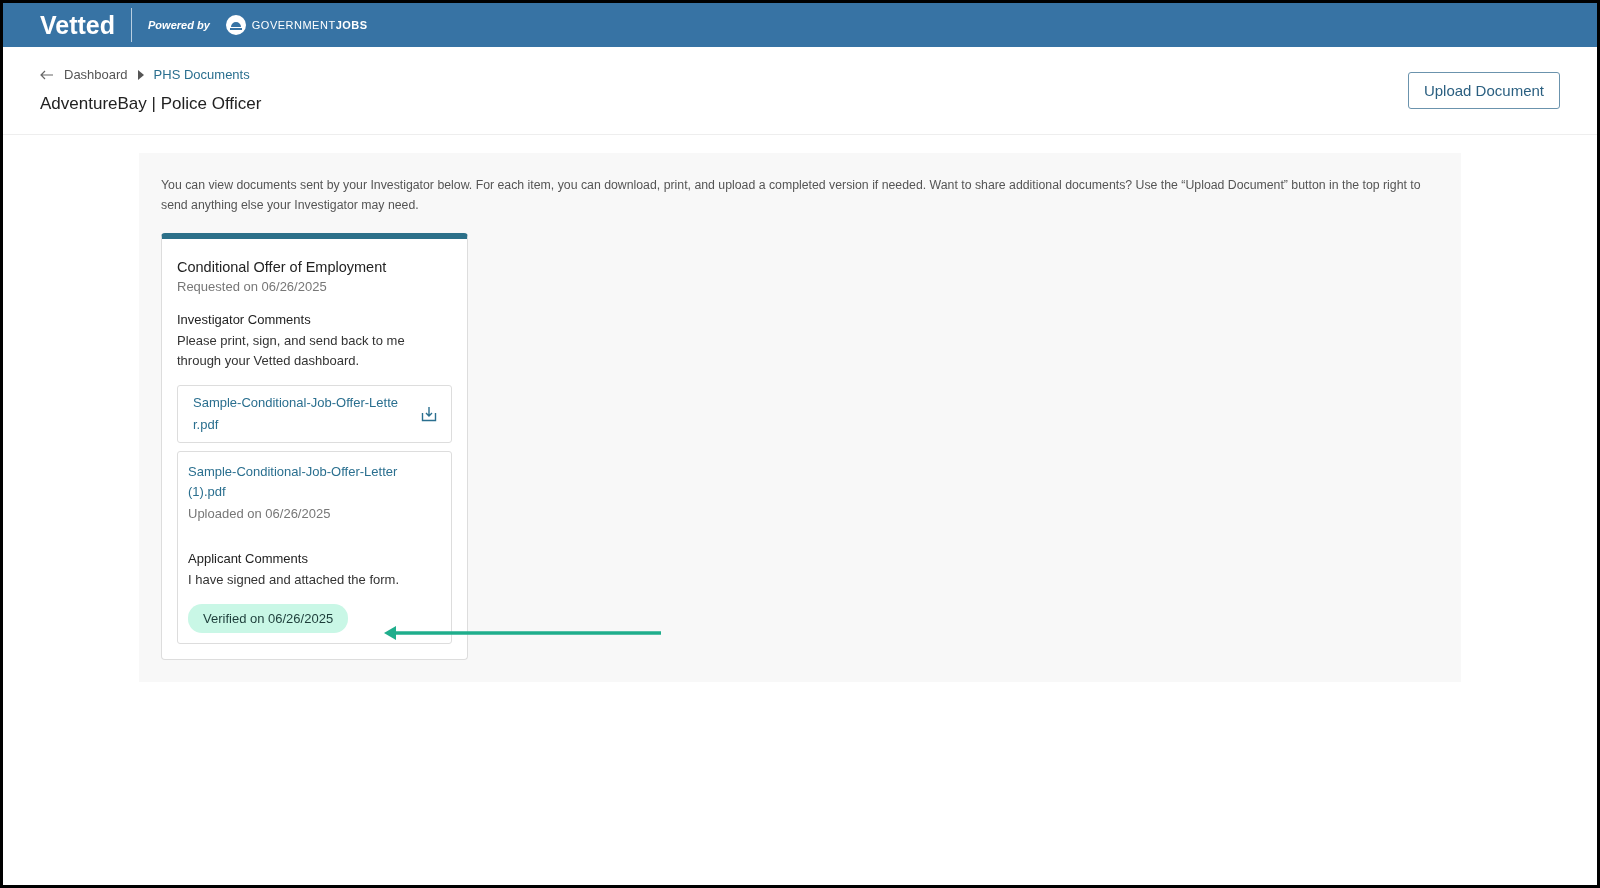  Describe the element at coordinates (179, 25) in the screenshot. I see `powered-by-text: Powered by` at that location.